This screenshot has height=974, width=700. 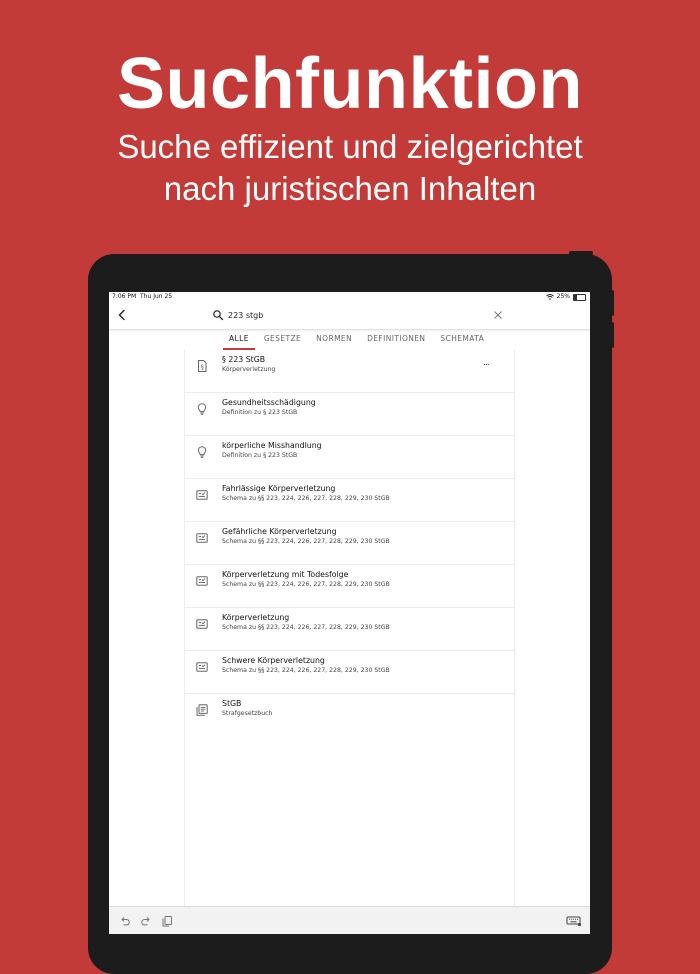 I want to click on result-title: Fahrlässige Körperverletzung, so click(x=279, y=488).